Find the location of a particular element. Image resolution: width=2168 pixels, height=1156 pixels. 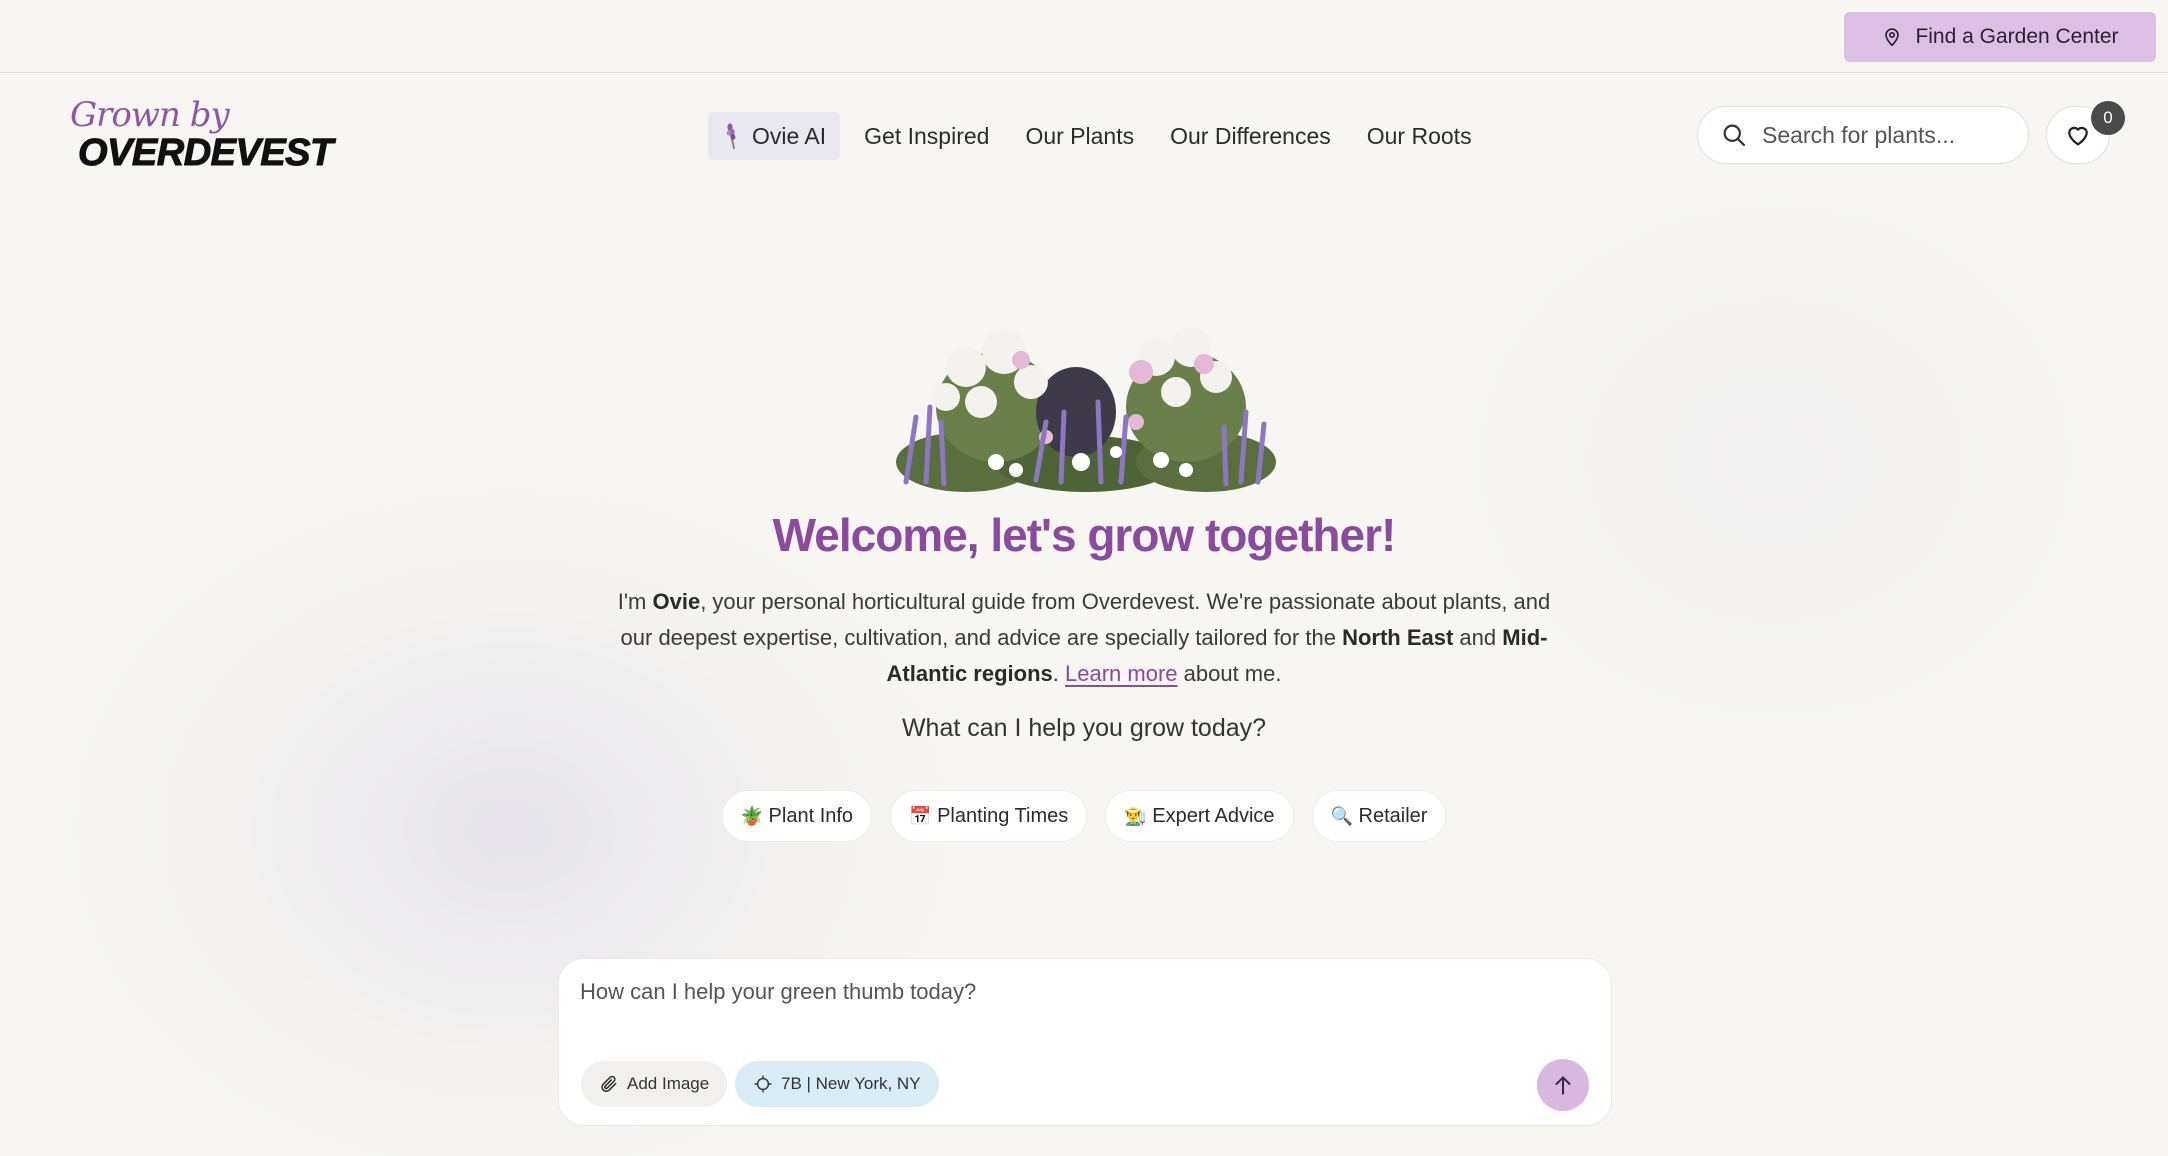

send-button is located at coordinates (1563, 1085).